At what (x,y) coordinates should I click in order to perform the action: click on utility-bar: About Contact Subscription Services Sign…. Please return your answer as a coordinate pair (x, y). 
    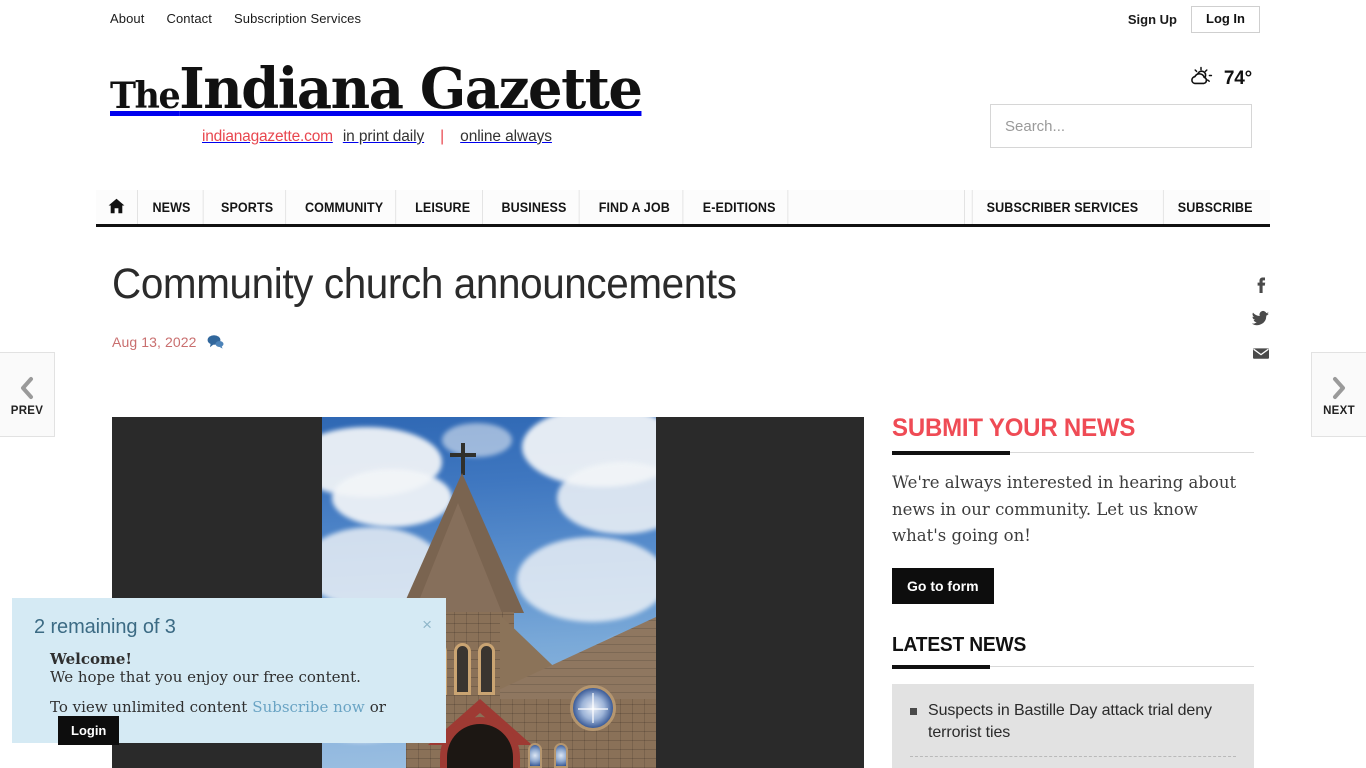
    Looking at the image, I should click on (683, 20).